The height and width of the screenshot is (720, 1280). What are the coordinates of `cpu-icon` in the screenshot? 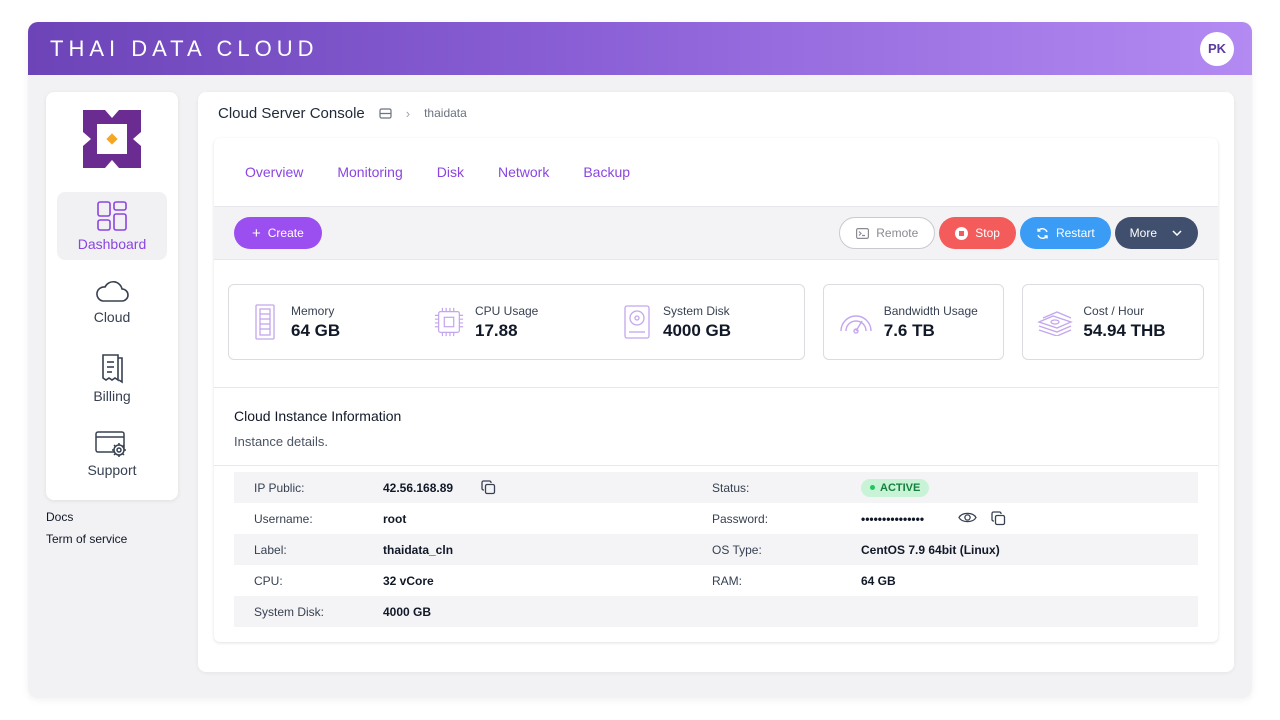 It's located at (449, 322).